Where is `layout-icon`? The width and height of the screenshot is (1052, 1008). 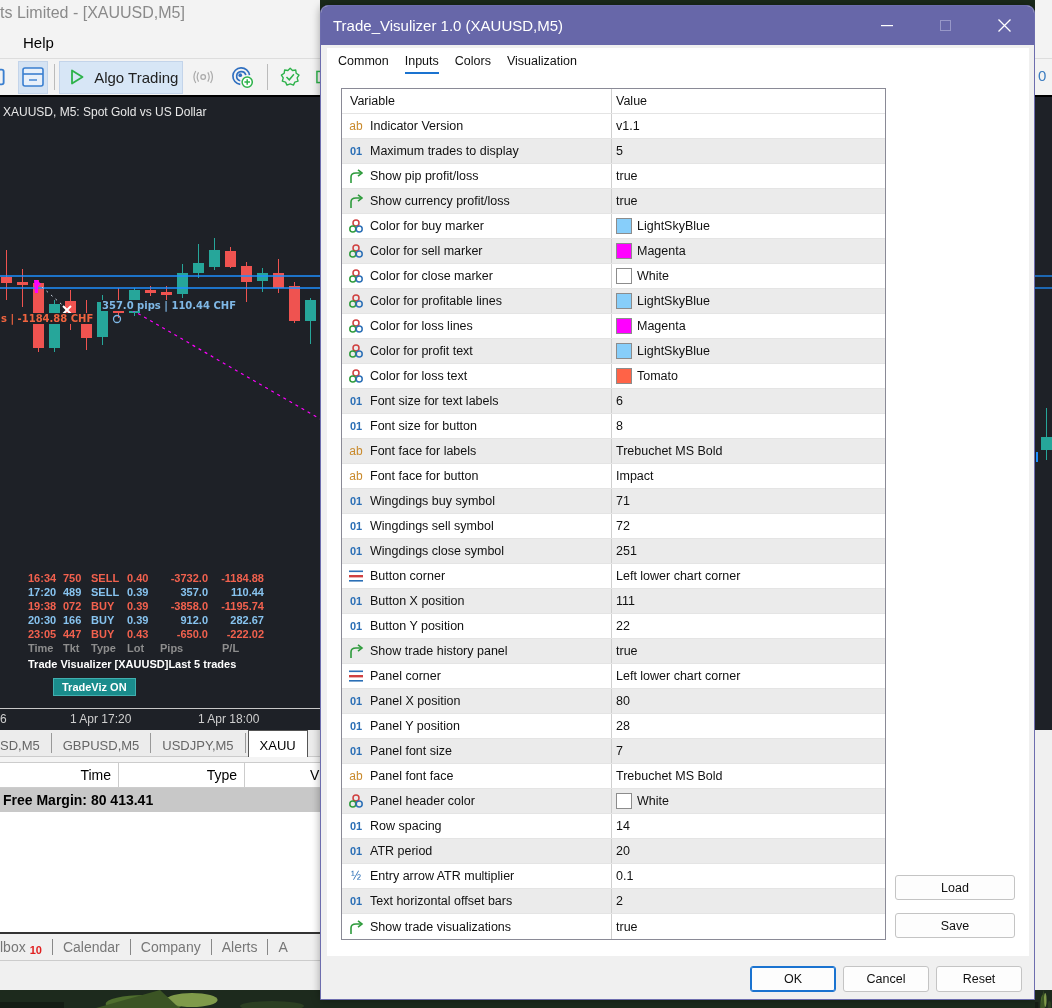
layout-icon is located at coordinates (32, 77).